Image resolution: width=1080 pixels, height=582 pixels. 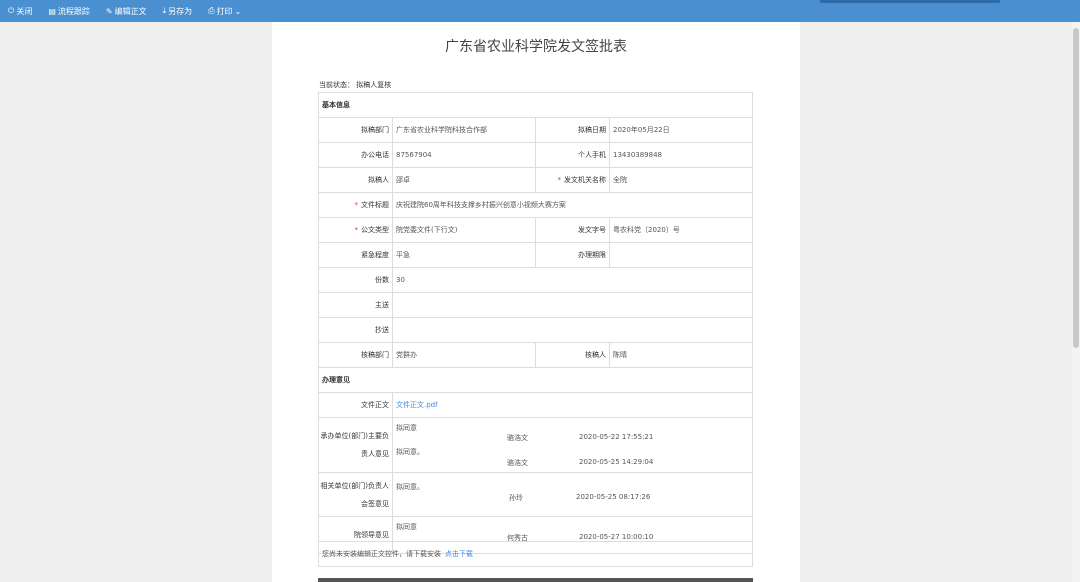 I want to click on opinion-signer: 孙玲, so click(x=516, y=498).